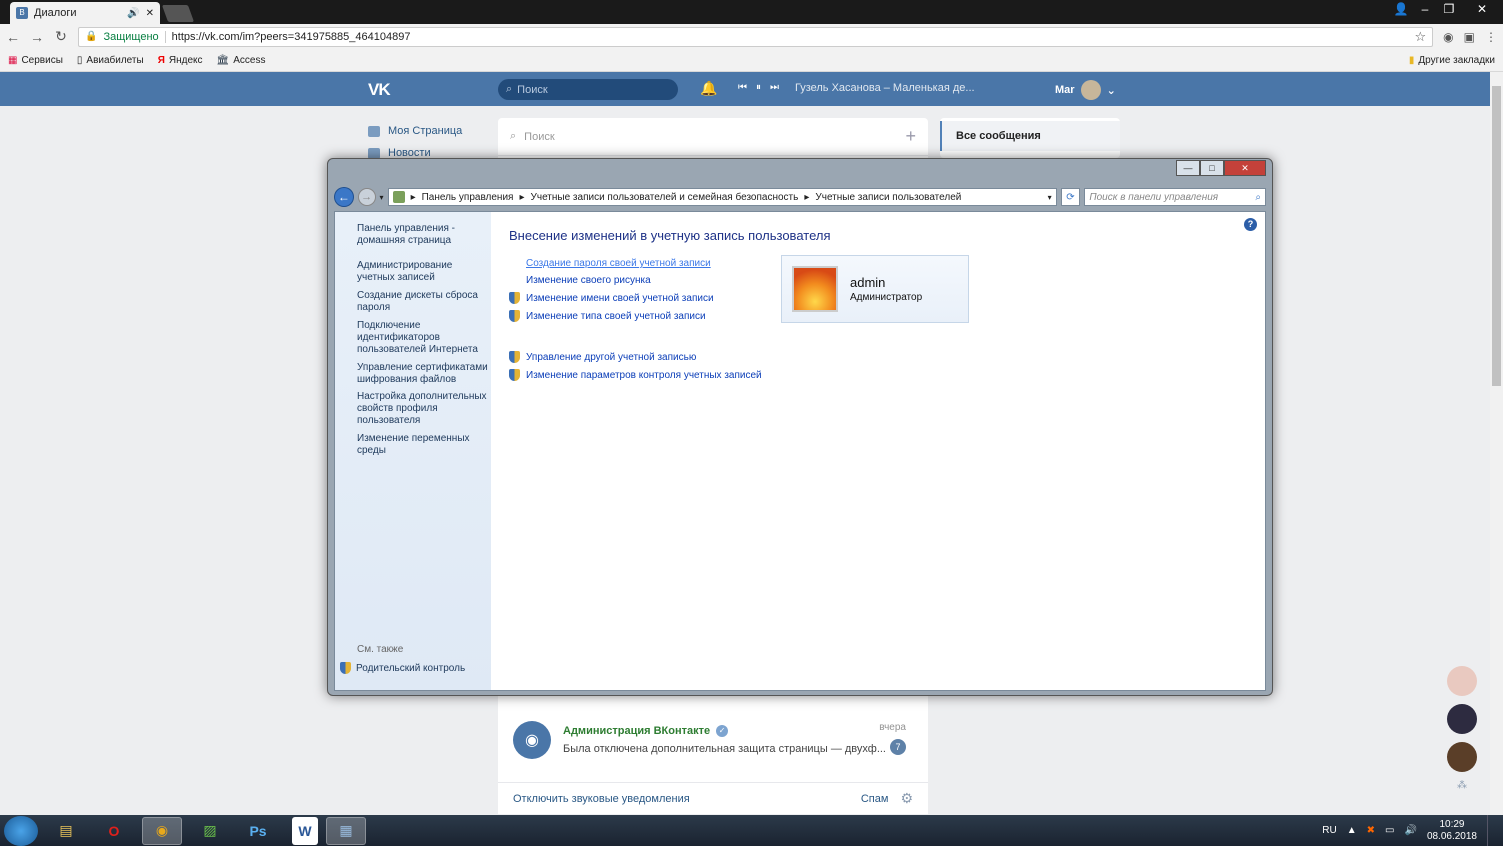 This screenshot has height=846, width=1503. Describe the element at coordinates (423, 235) in the screenshot. I see `sidebar-link-home: Панель управления - домашняя страница` at that location.